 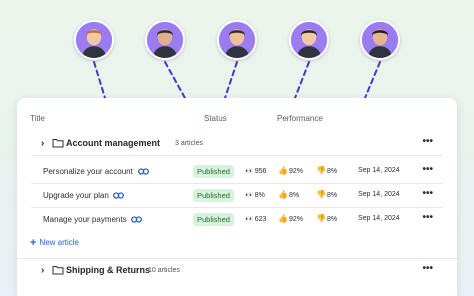 What do you see at coordinates (215, 118) in the screenshot?
I see `column-header-status: Status` at bounding box center [215, 118].